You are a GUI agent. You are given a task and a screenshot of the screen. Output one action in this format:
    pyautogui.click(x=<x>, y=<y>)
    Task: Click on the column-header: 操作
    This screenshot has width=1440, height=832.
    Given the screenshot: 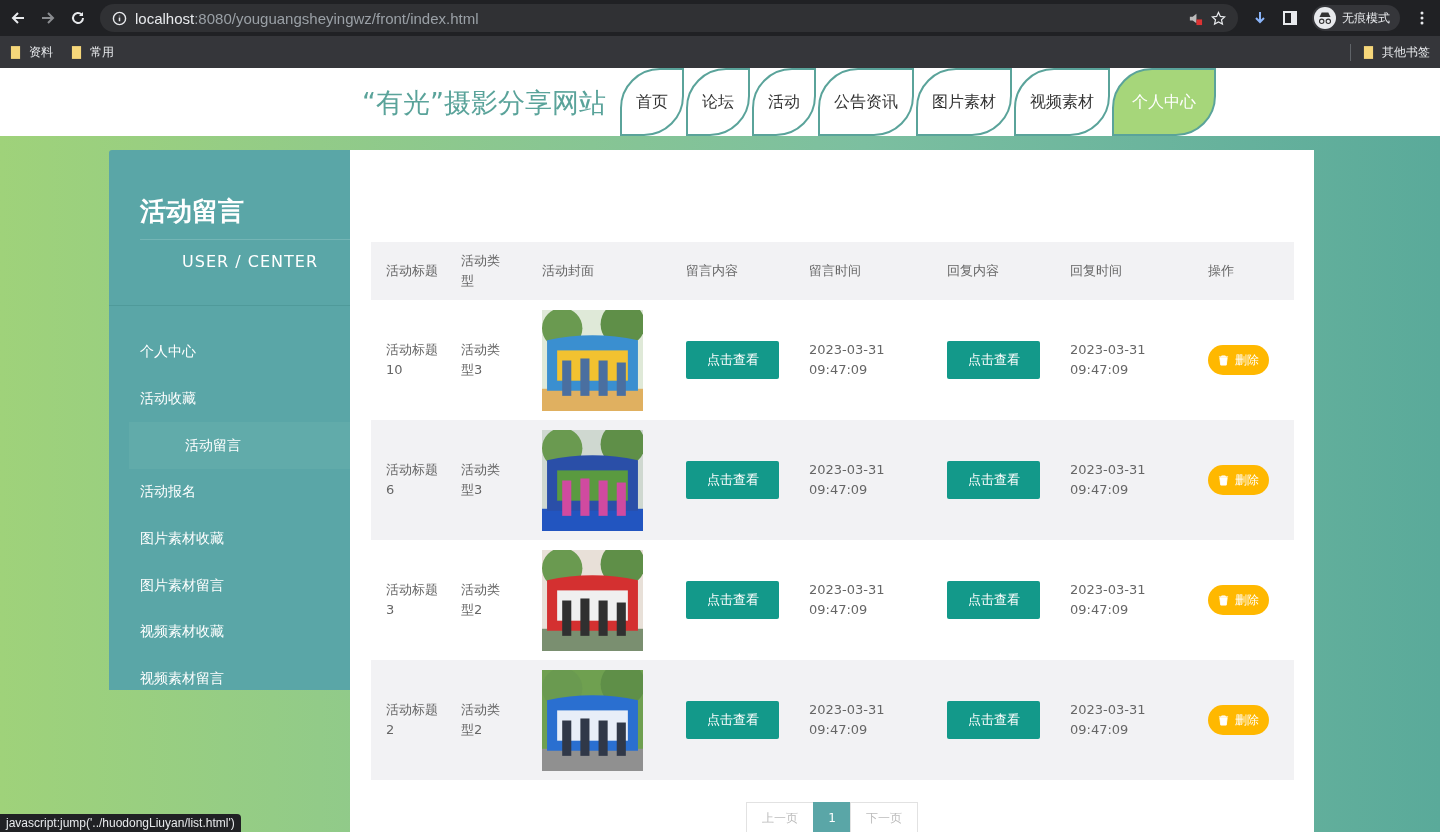 What is the action you would take?
    pyautogui.click(x=1221, y=271)
    